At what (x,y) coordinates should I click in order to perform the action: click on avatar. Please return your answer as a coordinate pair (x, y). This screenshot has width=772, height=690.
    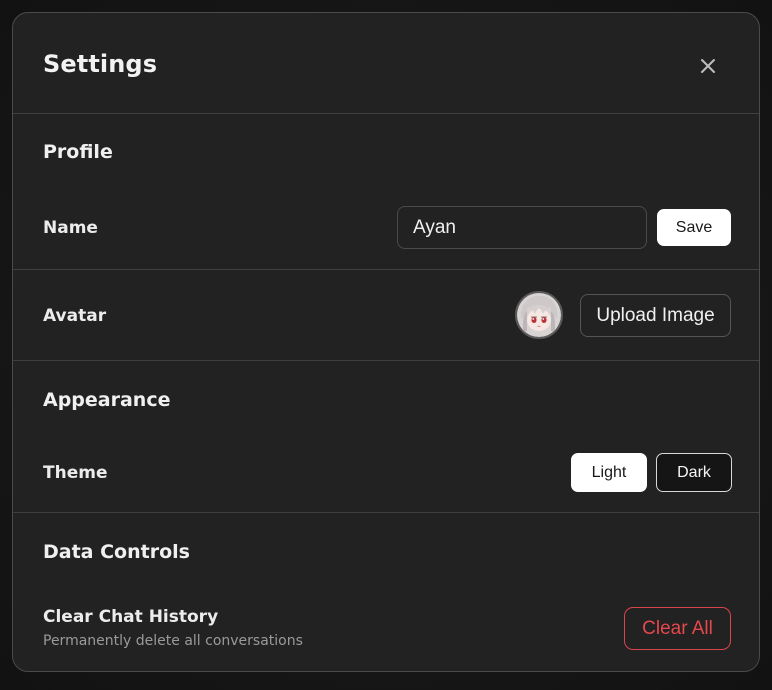
    Looking at the image, I should click on (539, 315).